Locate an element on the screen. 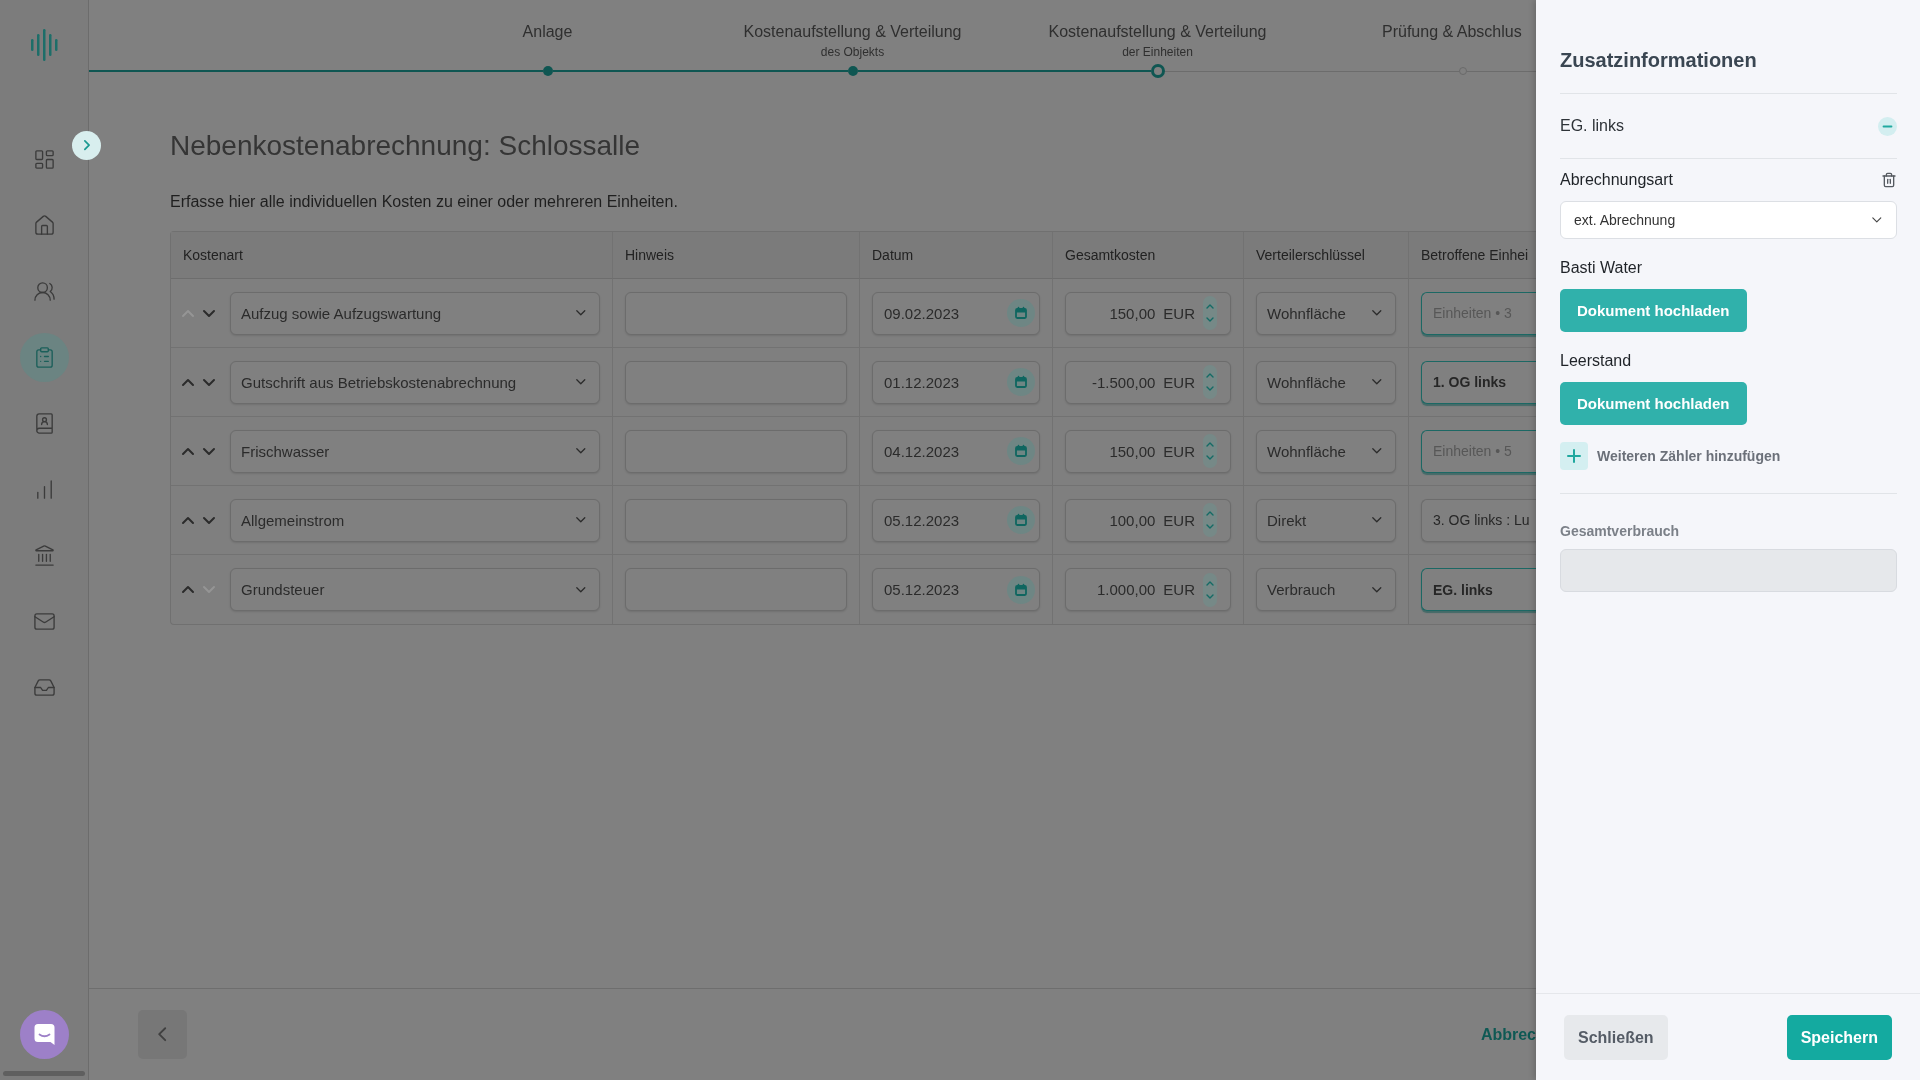 The height and width of the screenshot is (1080, 1920). add-meter-button: Weiteren Zähler hinzufügen is located at coordinates (1670, 456).